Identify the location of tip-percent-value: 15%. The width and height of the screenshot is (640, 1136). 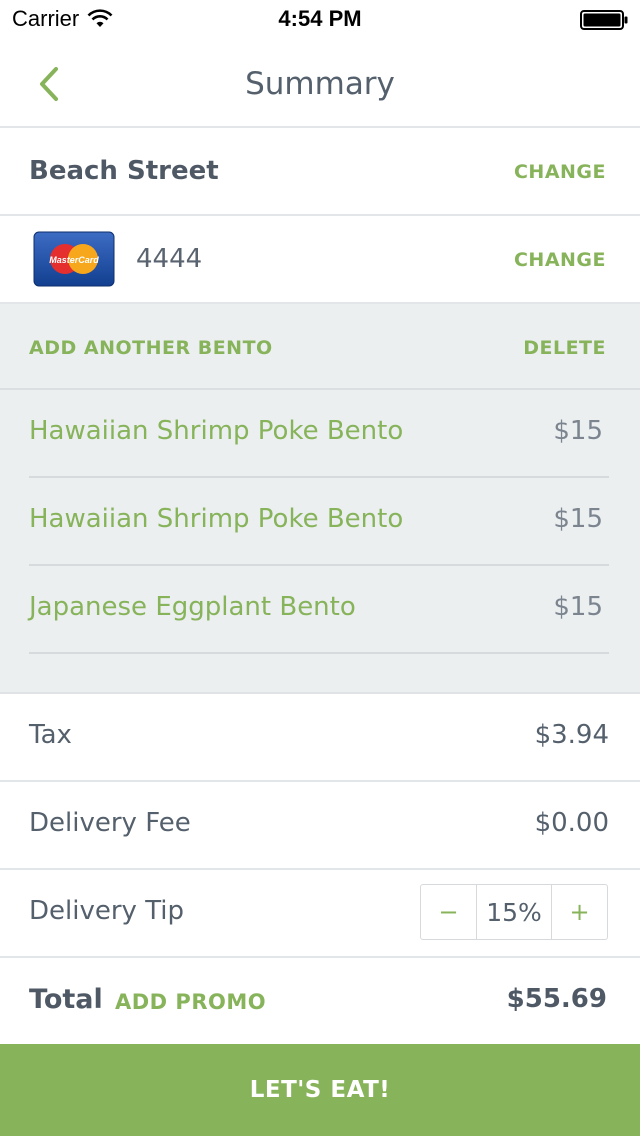
(514, 912).